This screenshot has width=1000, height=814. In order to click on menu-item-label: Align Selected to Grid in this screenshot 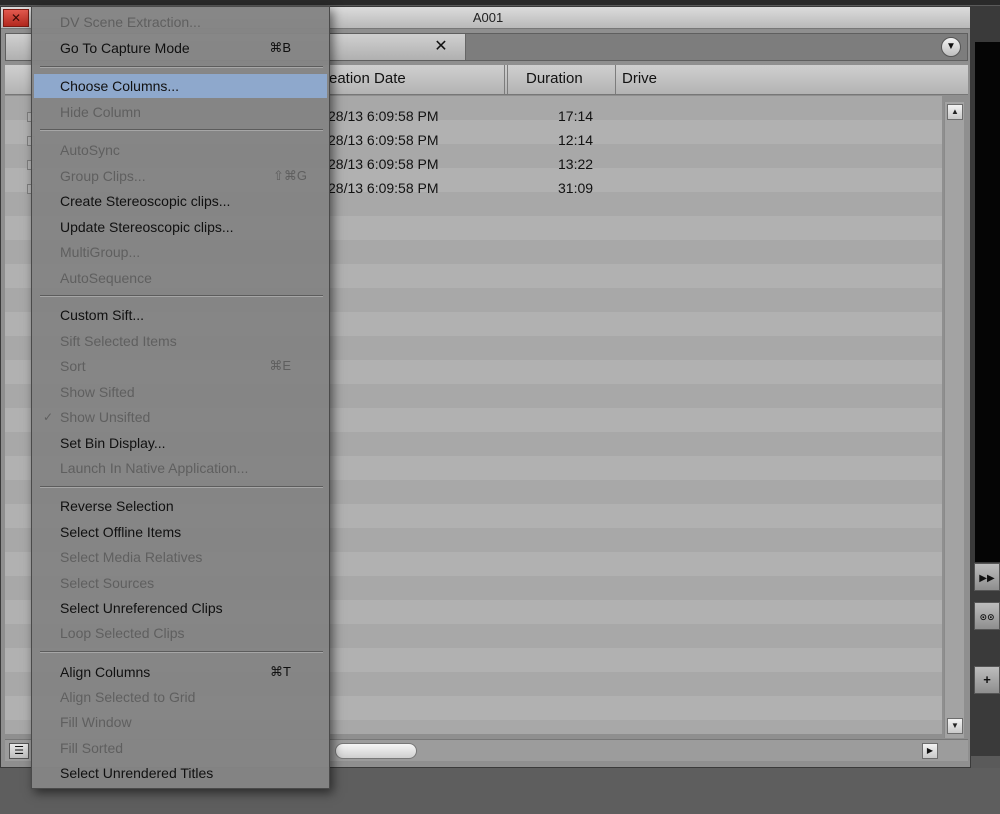, I will do `click(128, 697)`.